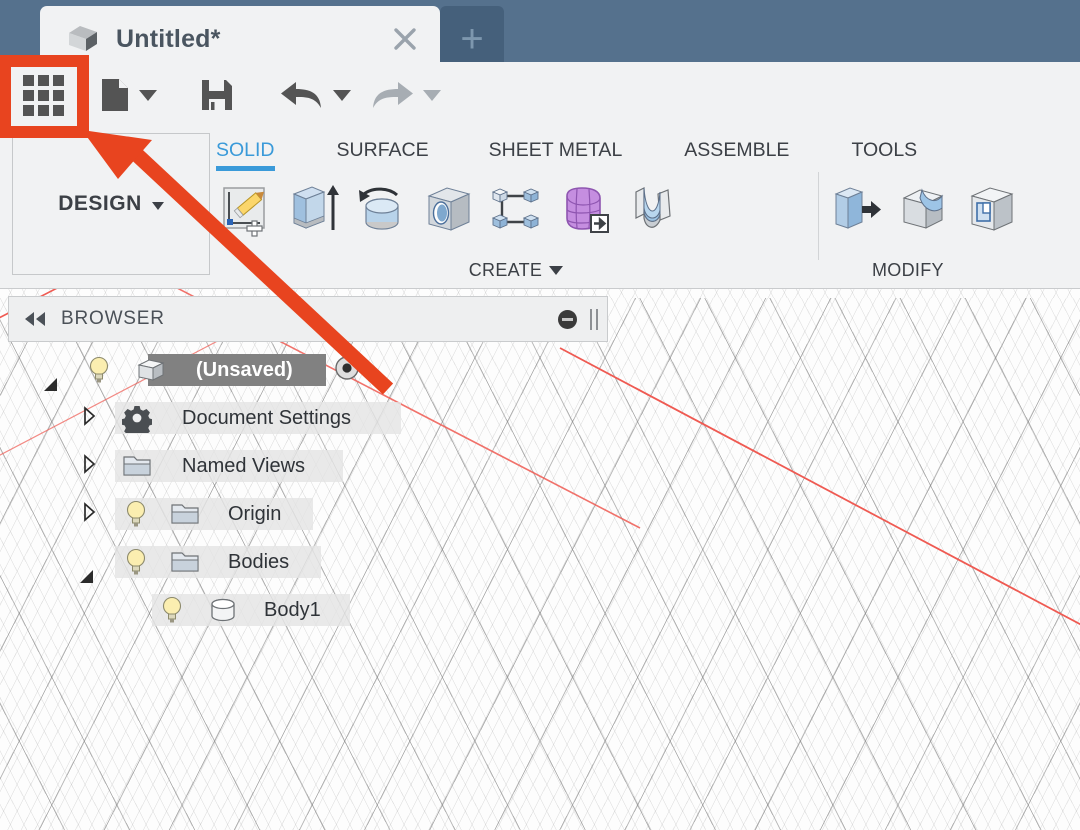 This screenshot has height=830, width=1080. I want to click on pattern-button, so click(517, 209).